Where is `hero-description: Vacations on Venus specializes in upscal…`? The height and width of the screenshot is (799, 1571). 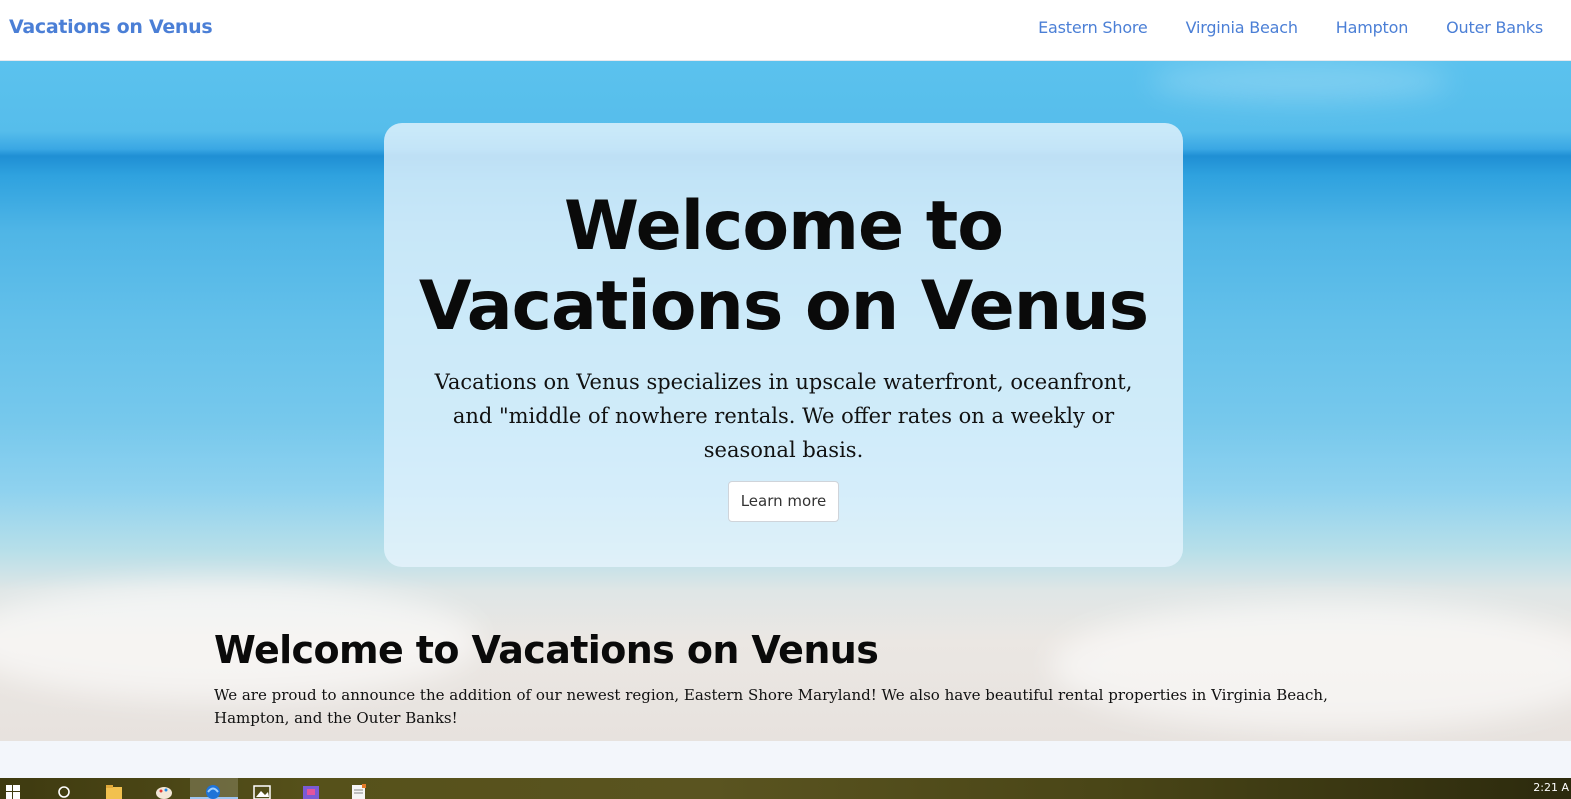
hero-description: Vacations on Venus specializes in upscal… is located at coordinates (783, 416).